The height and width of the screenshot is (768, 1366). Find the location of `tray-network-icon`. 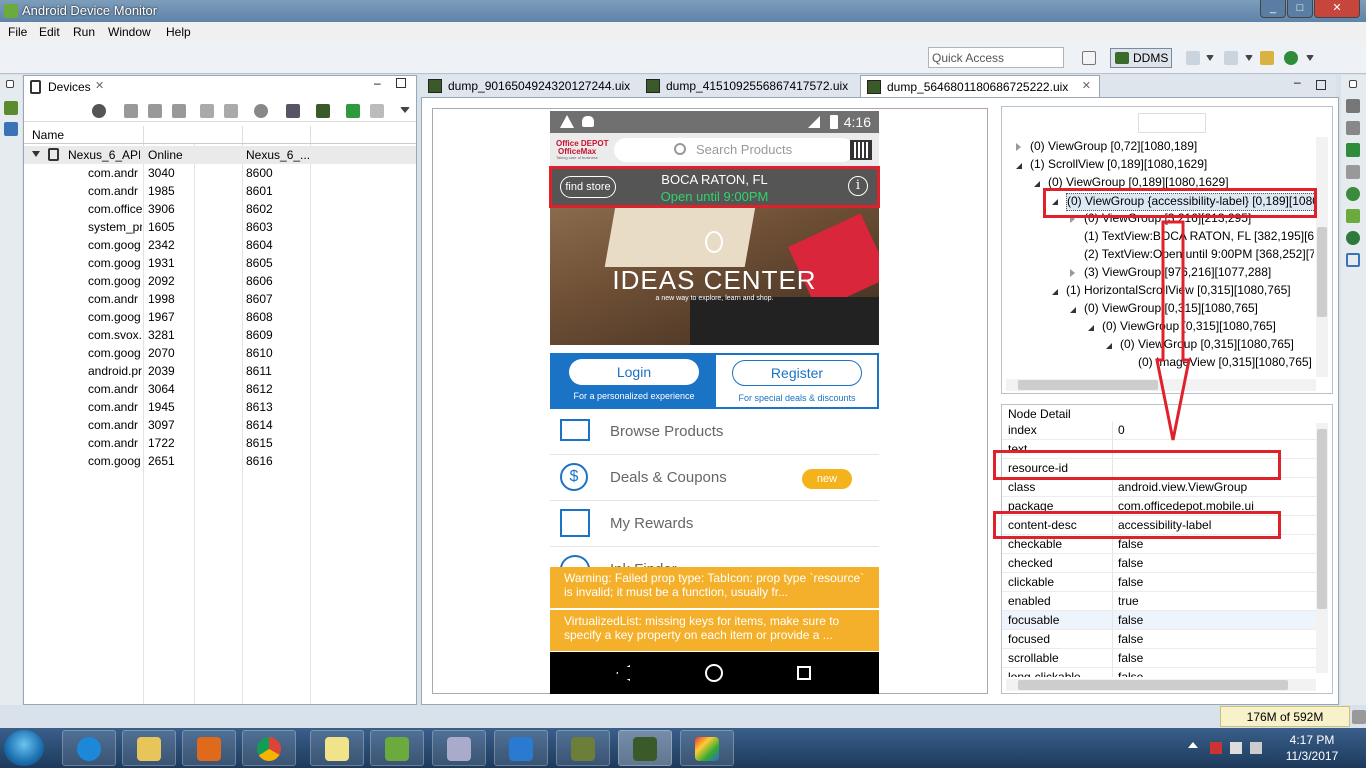

tray-network-icon is located at coordinates (1216, 748).